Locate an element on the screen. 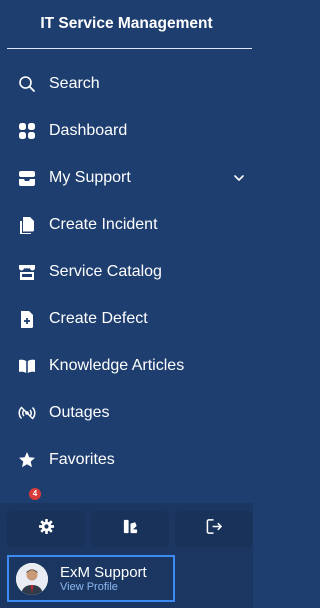 The height and width of the screenshot is (608, 320). broadcast-icon is located at coordinates (27, 413).